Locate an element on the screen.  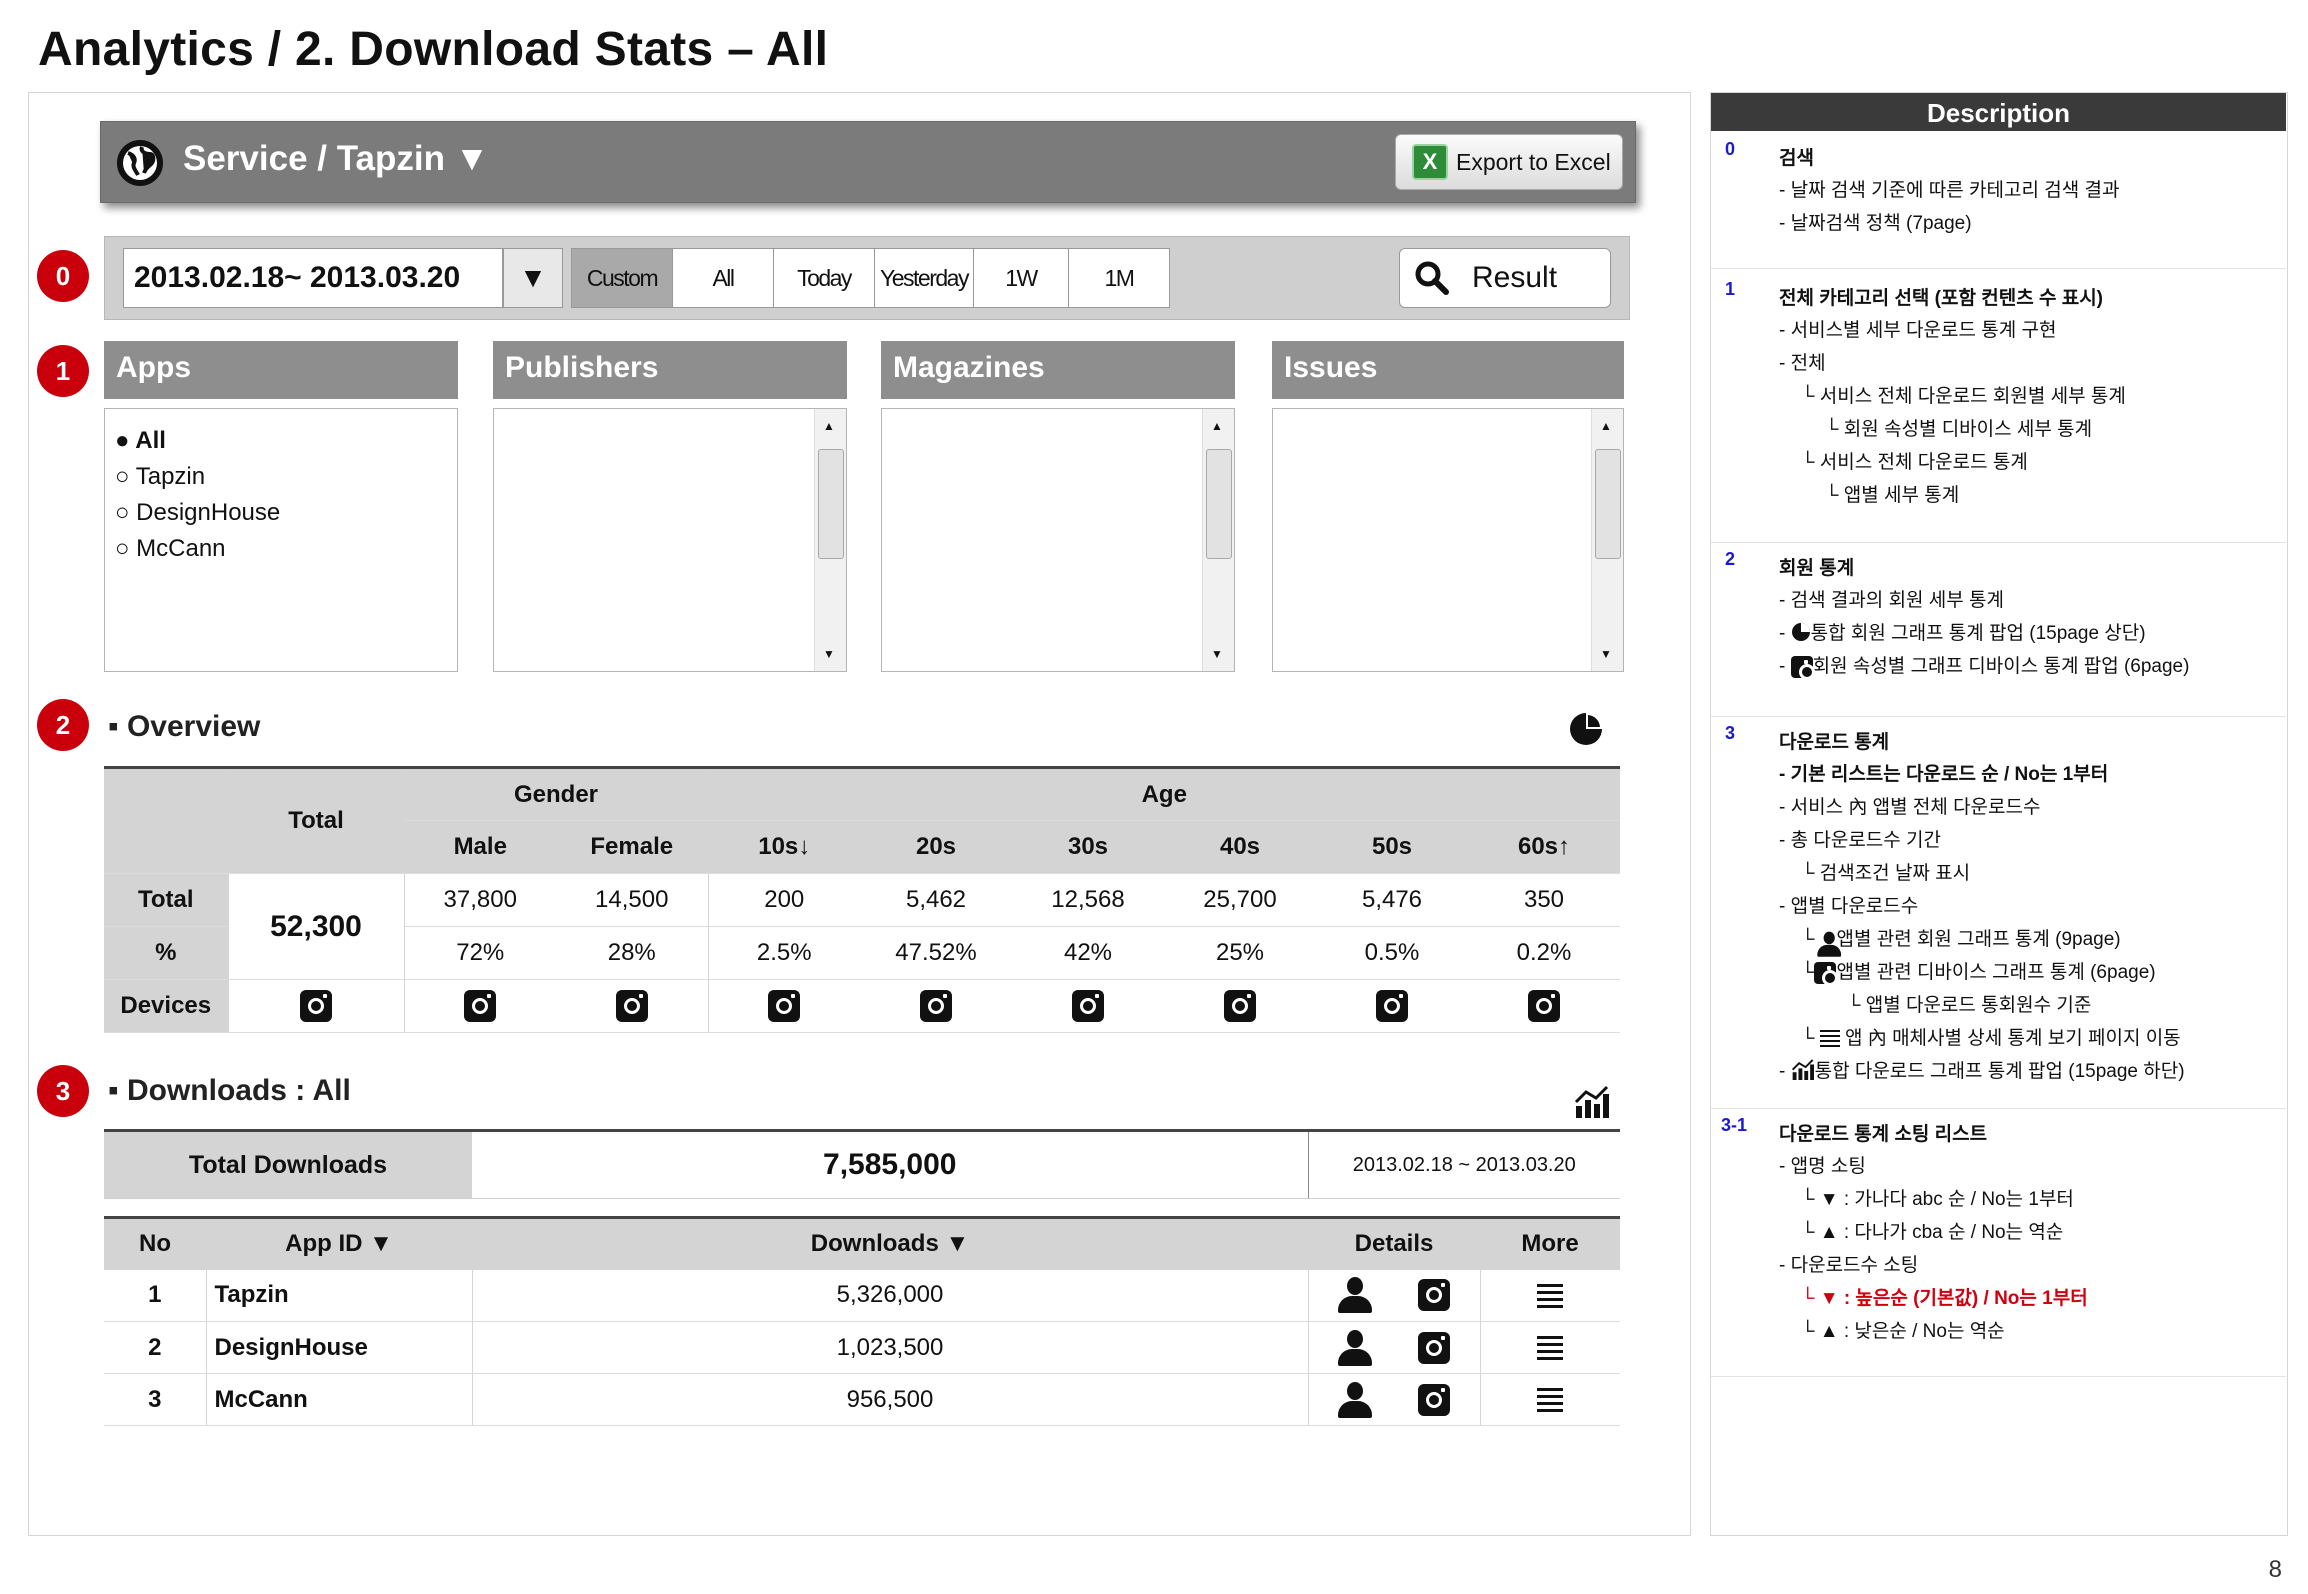
result-label: Result is located at coordinates (1515, 277).